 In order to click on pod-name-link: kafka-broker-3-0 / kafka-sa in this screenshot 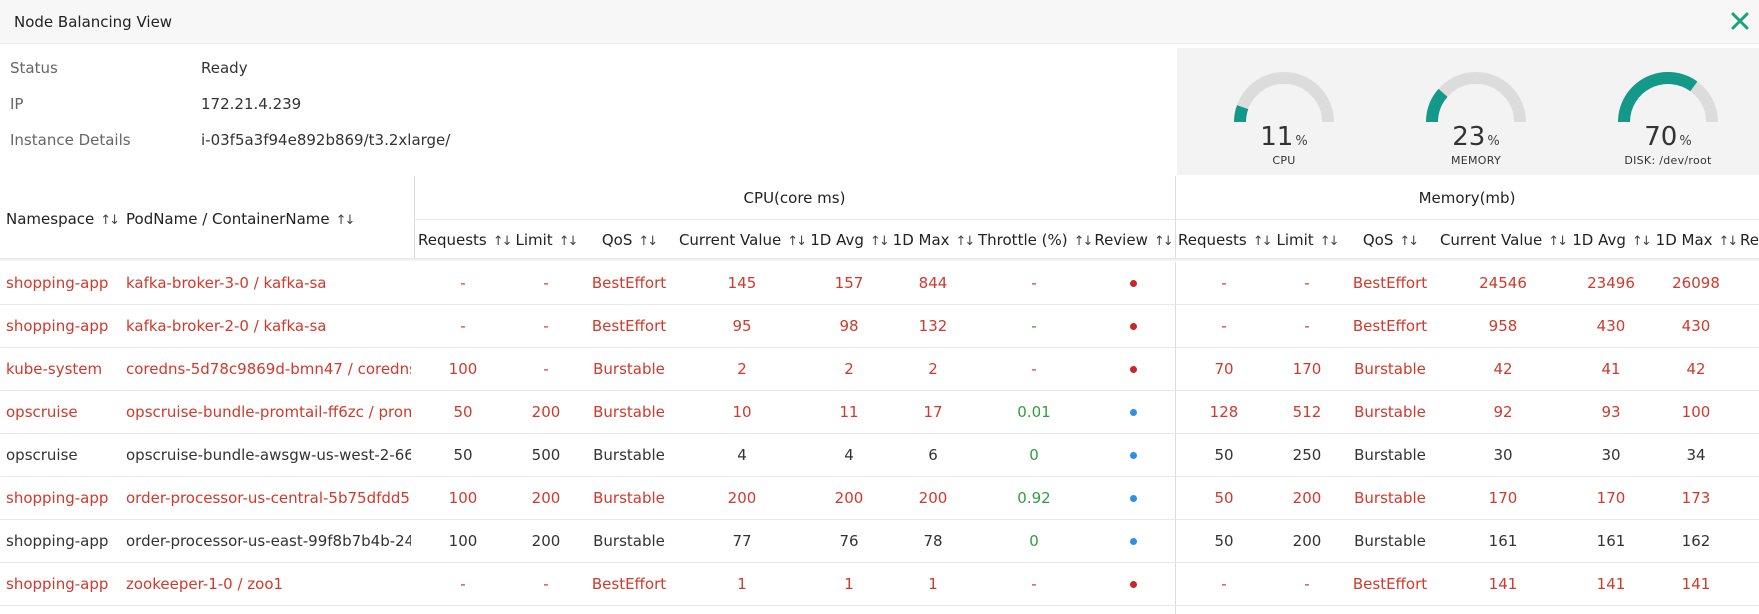, I will do `click(268, 283)`.